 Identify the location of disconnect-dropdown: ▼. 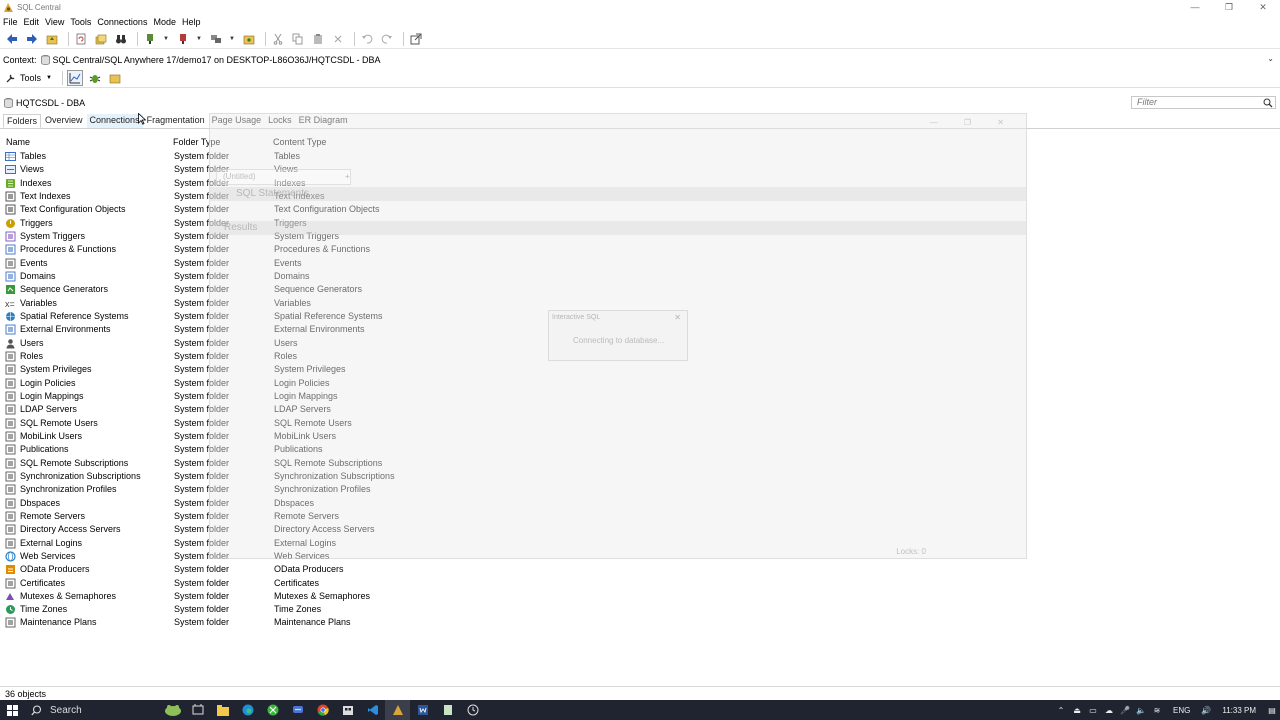
(199, 39).